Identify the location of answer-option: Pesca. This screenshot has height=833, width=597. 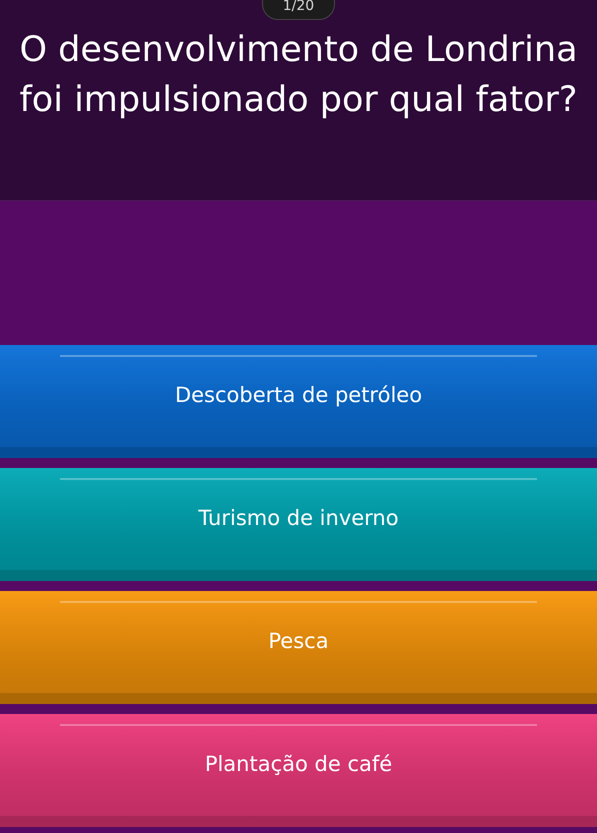
(298, 647).